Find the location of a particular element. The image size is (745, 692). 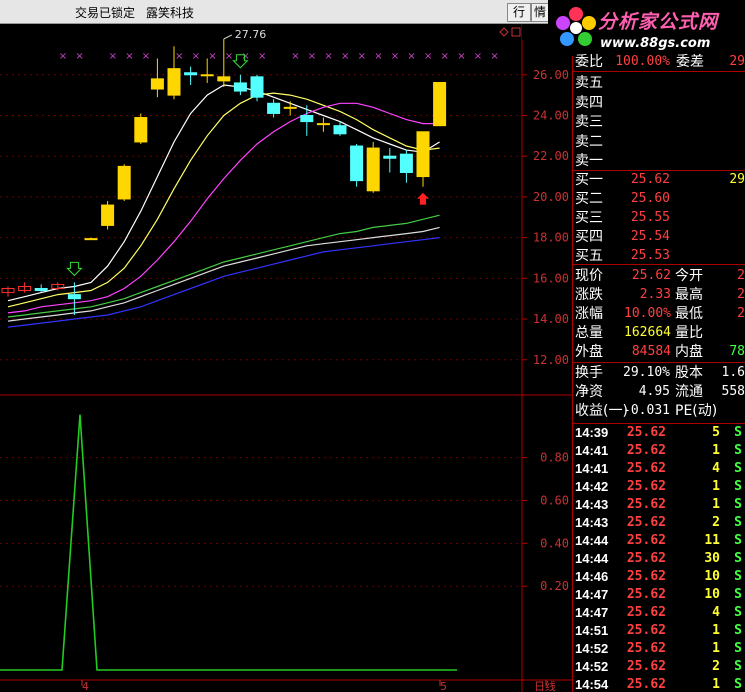

x-tick-label: 4 is located at coordinates (85, 686).